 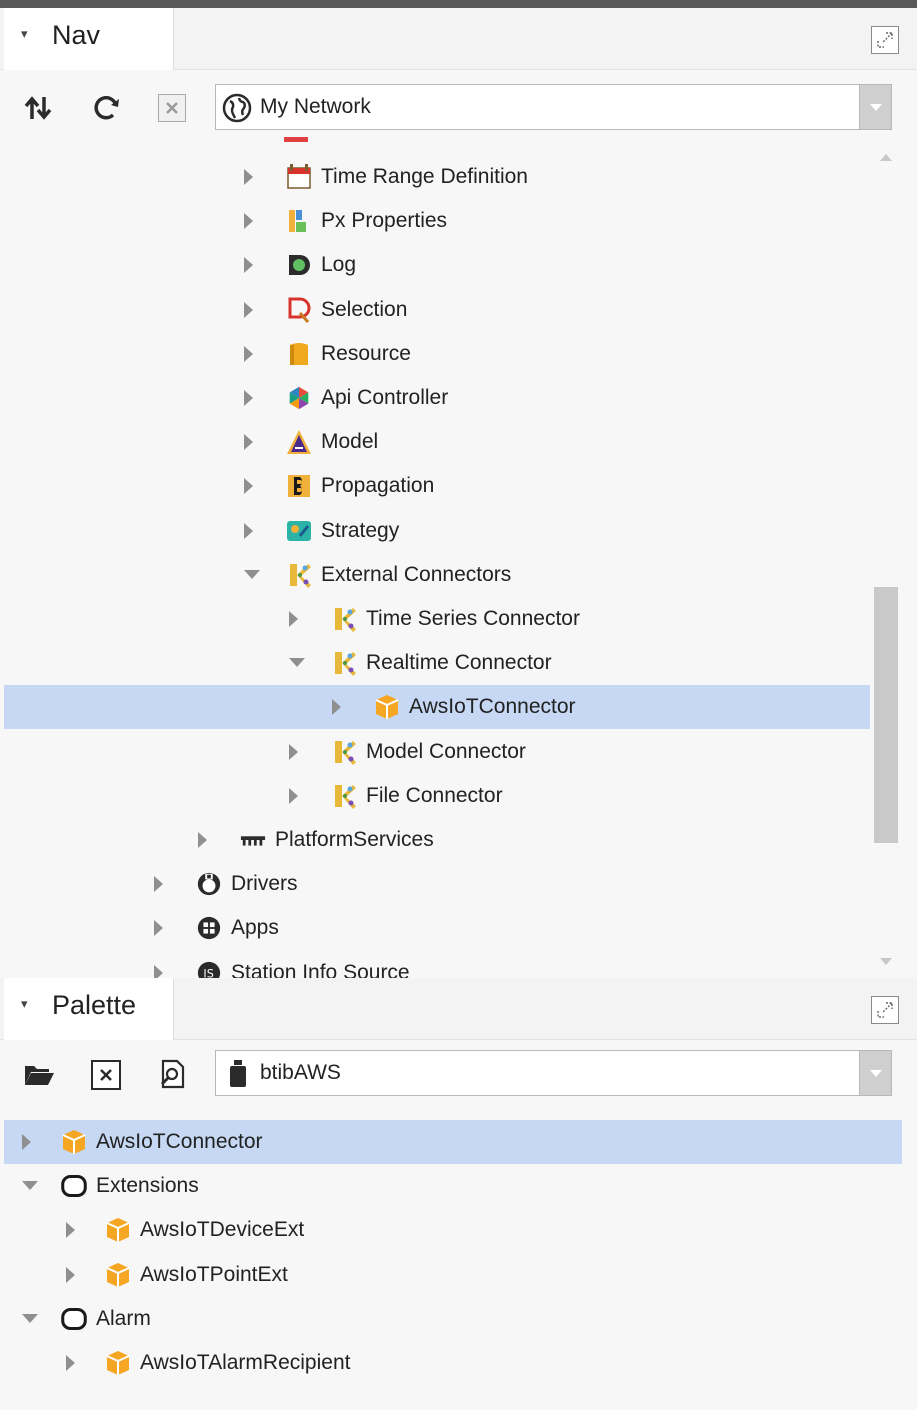 I want to click on tree-node-label: PlatformServices, so click(x=354, y=839).